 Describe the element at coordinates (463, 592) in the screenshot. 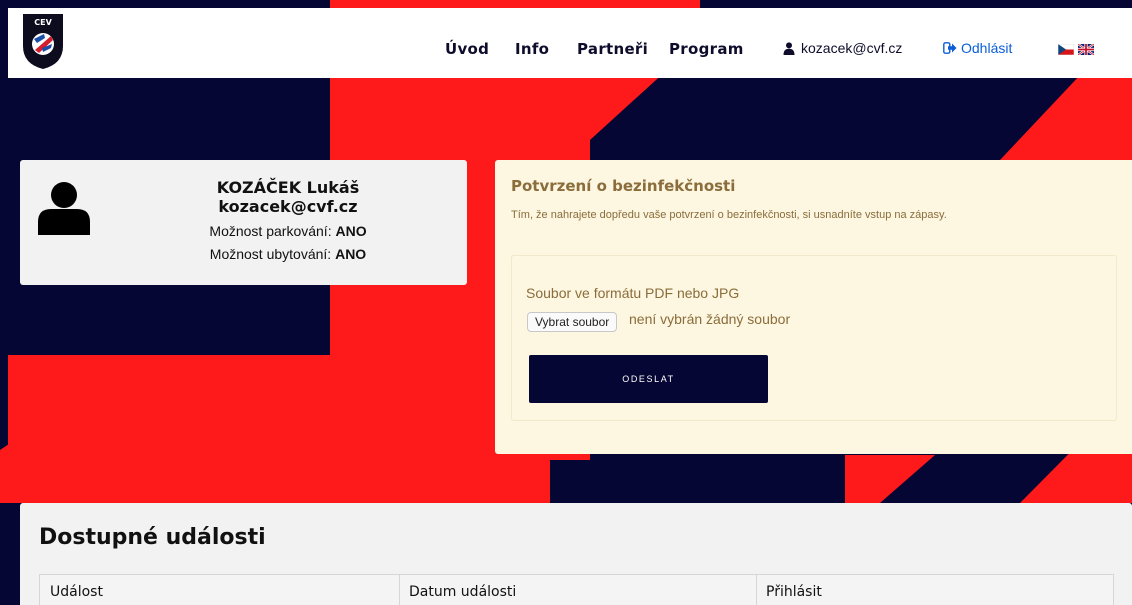

I see `column-header-date: Datum události` at that location.